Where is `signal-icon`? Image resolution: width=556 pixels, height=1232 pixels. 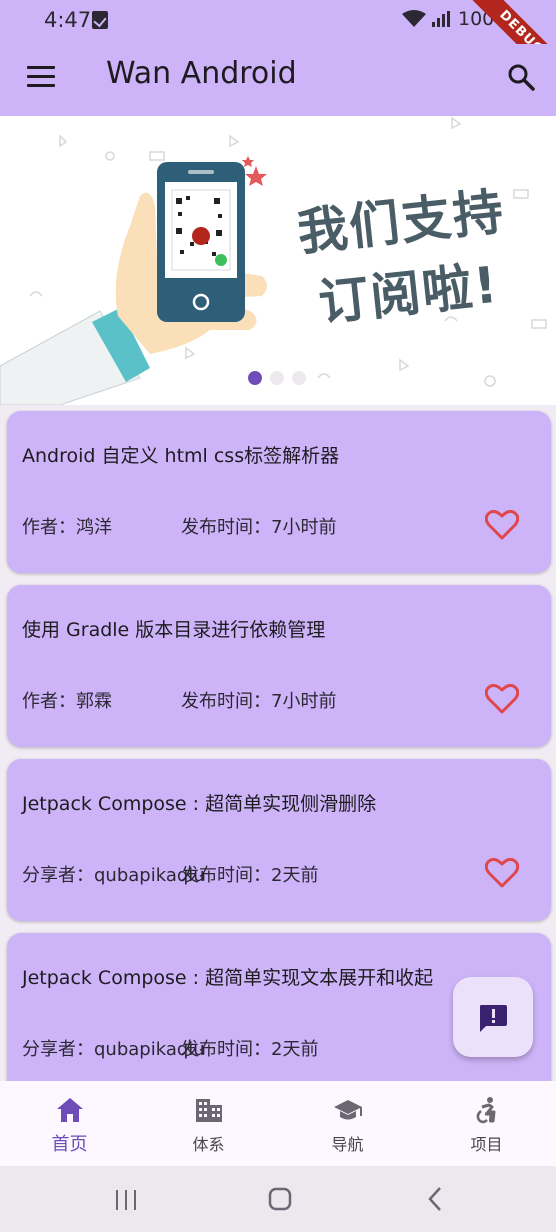 signal-icon is located at coordinates (441, 19).